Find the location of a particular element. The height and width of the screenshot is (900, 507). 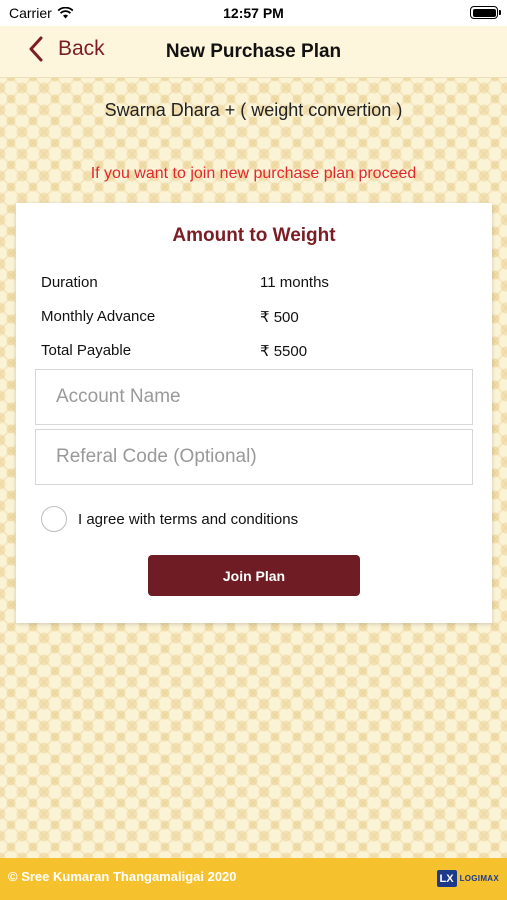

join-plan-button: Join Plan is located at coordinates (254, 575).